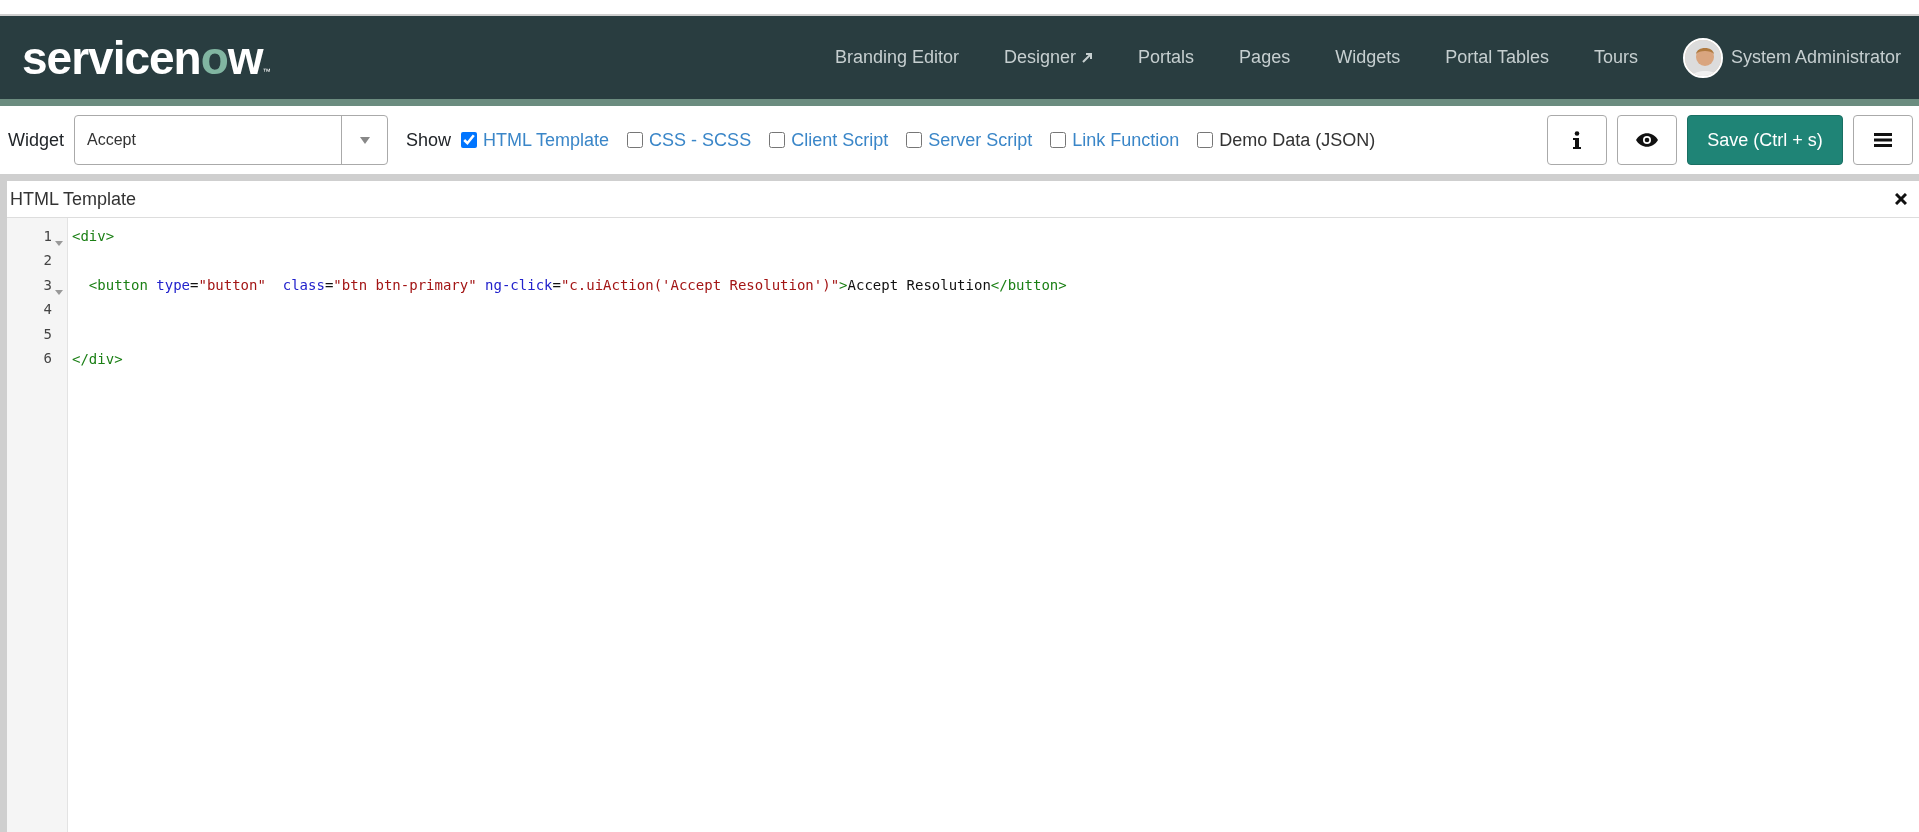 Image resolution: width=1919 pixels, height=832 pixels. Describe the element at coordinates (840, 140) in the screenshot. I see `editor-link: Client Script` at that location.